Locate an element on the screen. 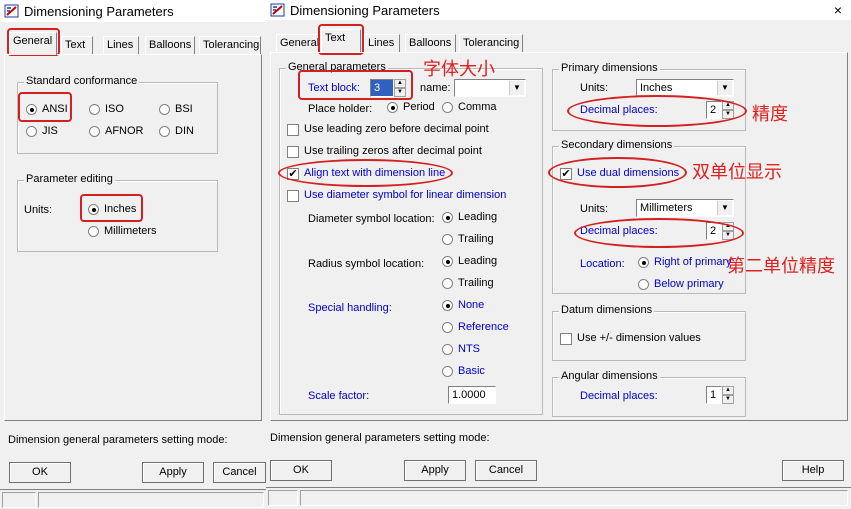 This screenshot has height=509, width=851. trailing-zeros-label: Use trailing zeros after decimal point is located at coordinates (393, 151).